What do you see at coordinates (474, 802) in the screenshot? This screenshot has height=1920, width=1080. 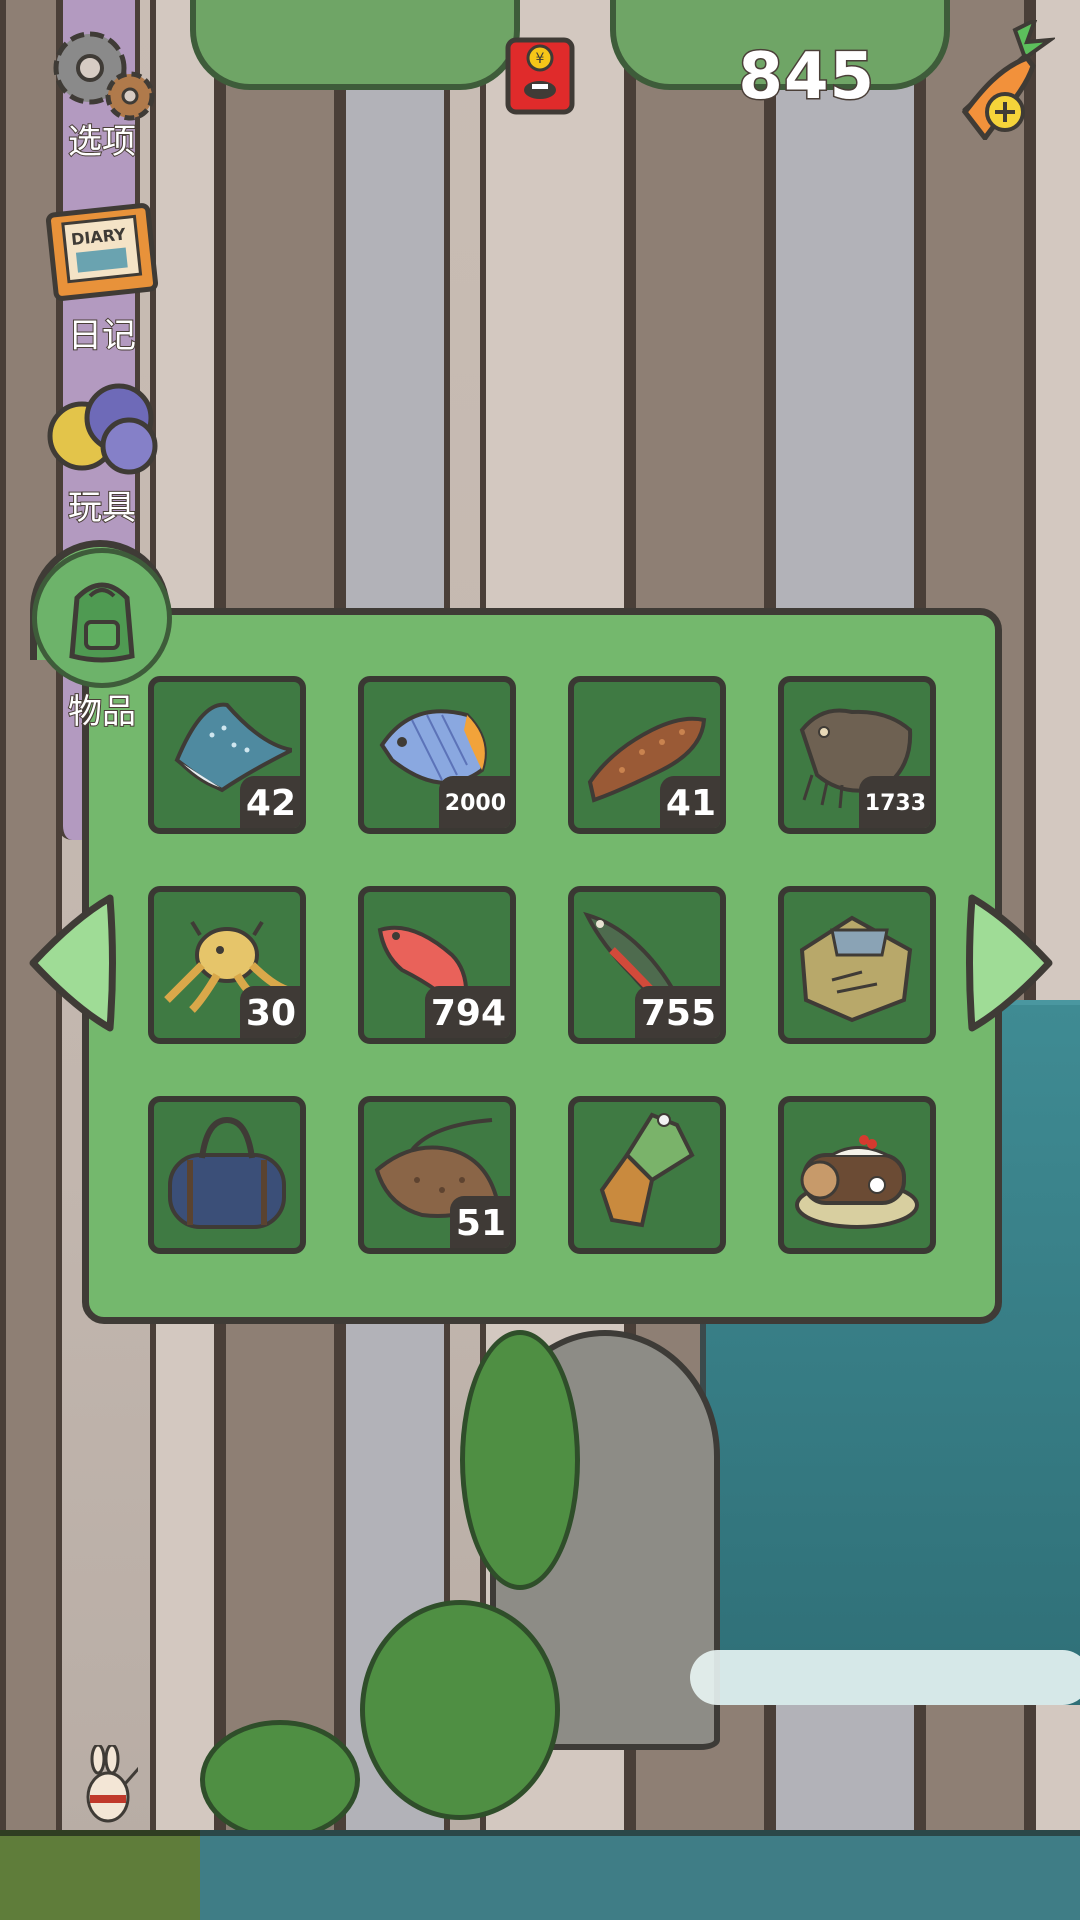 I see `item-count: 2000` at bounding box center [474, 802].